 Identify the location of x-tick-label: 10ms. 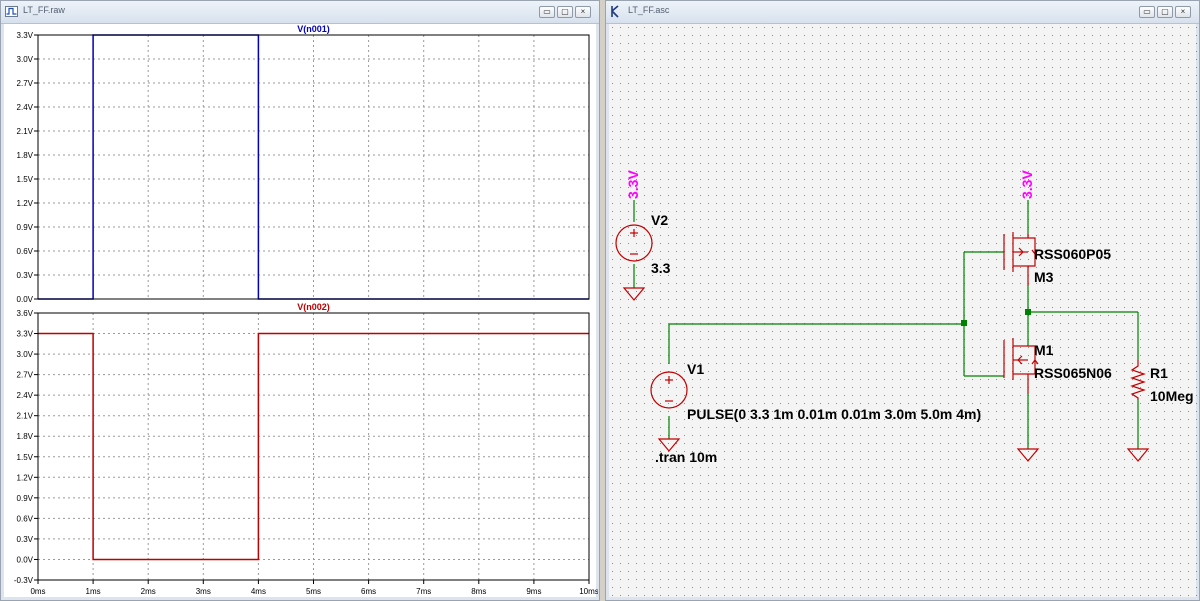
(588, 591).